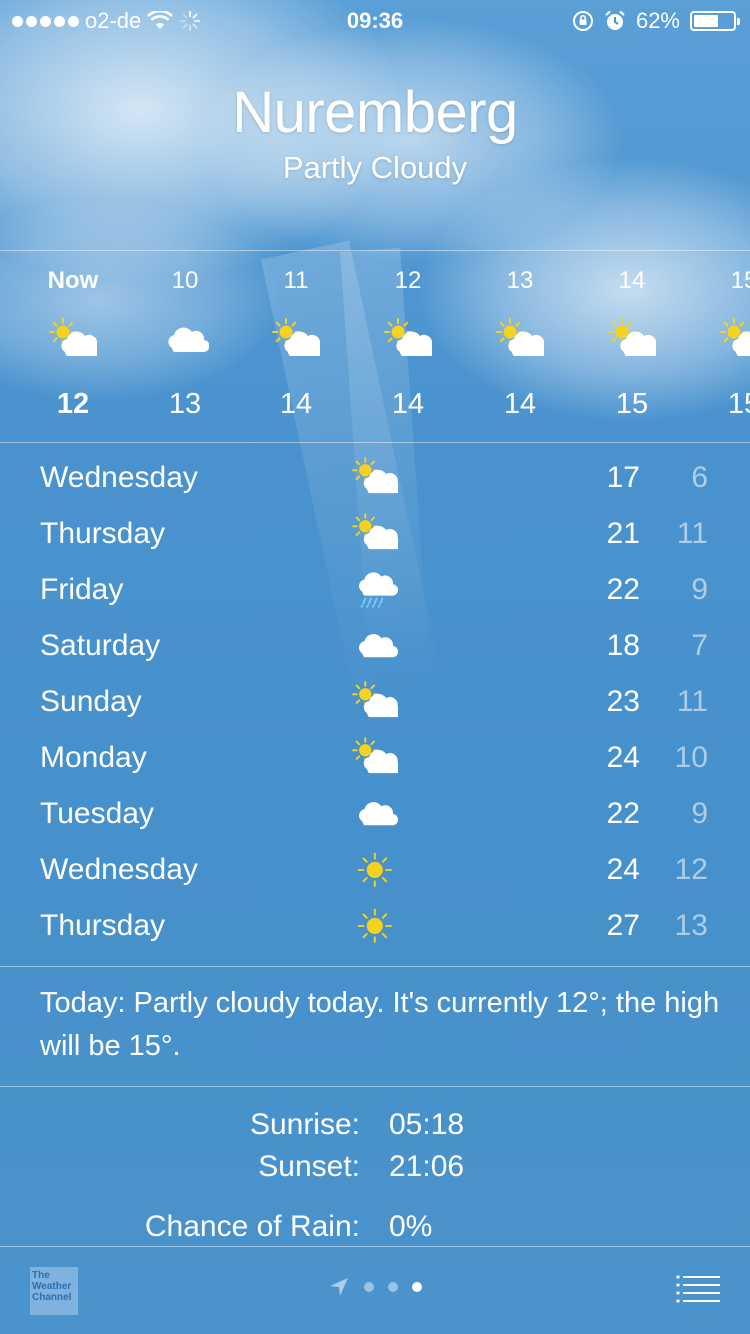  I want to click on day-high: 18, so click(623, 645).